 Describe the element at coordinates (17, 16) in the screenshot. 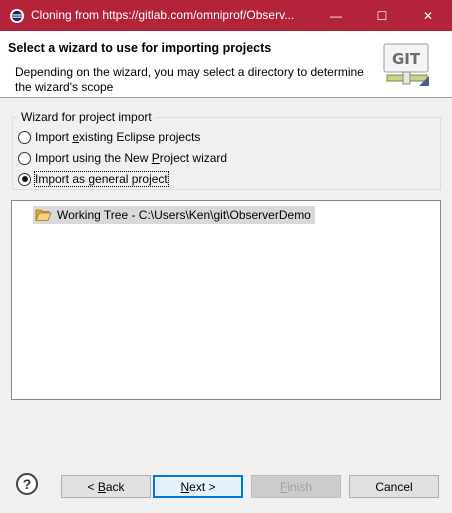

I see `eclipse-app-icon` at that location.